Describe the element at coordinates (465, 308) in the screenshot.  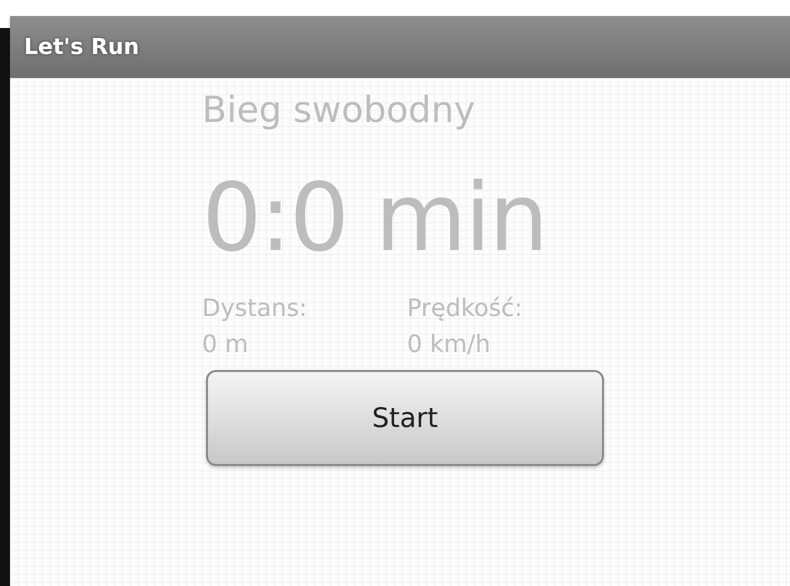
I see `stat-label: Prędkość:` at that location.